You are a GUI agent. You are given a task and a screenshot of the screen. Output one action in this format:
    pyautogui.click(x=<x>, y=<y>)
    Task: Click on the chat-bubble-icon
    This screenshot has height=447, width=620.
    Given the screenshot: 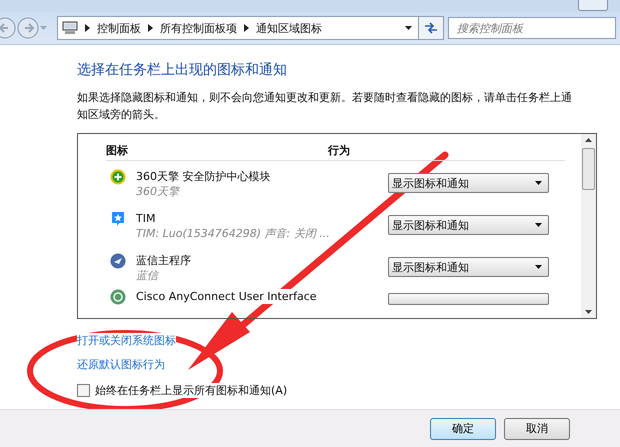 What is the action you would take?
    pyautogui.click(x=118, y=219)
    